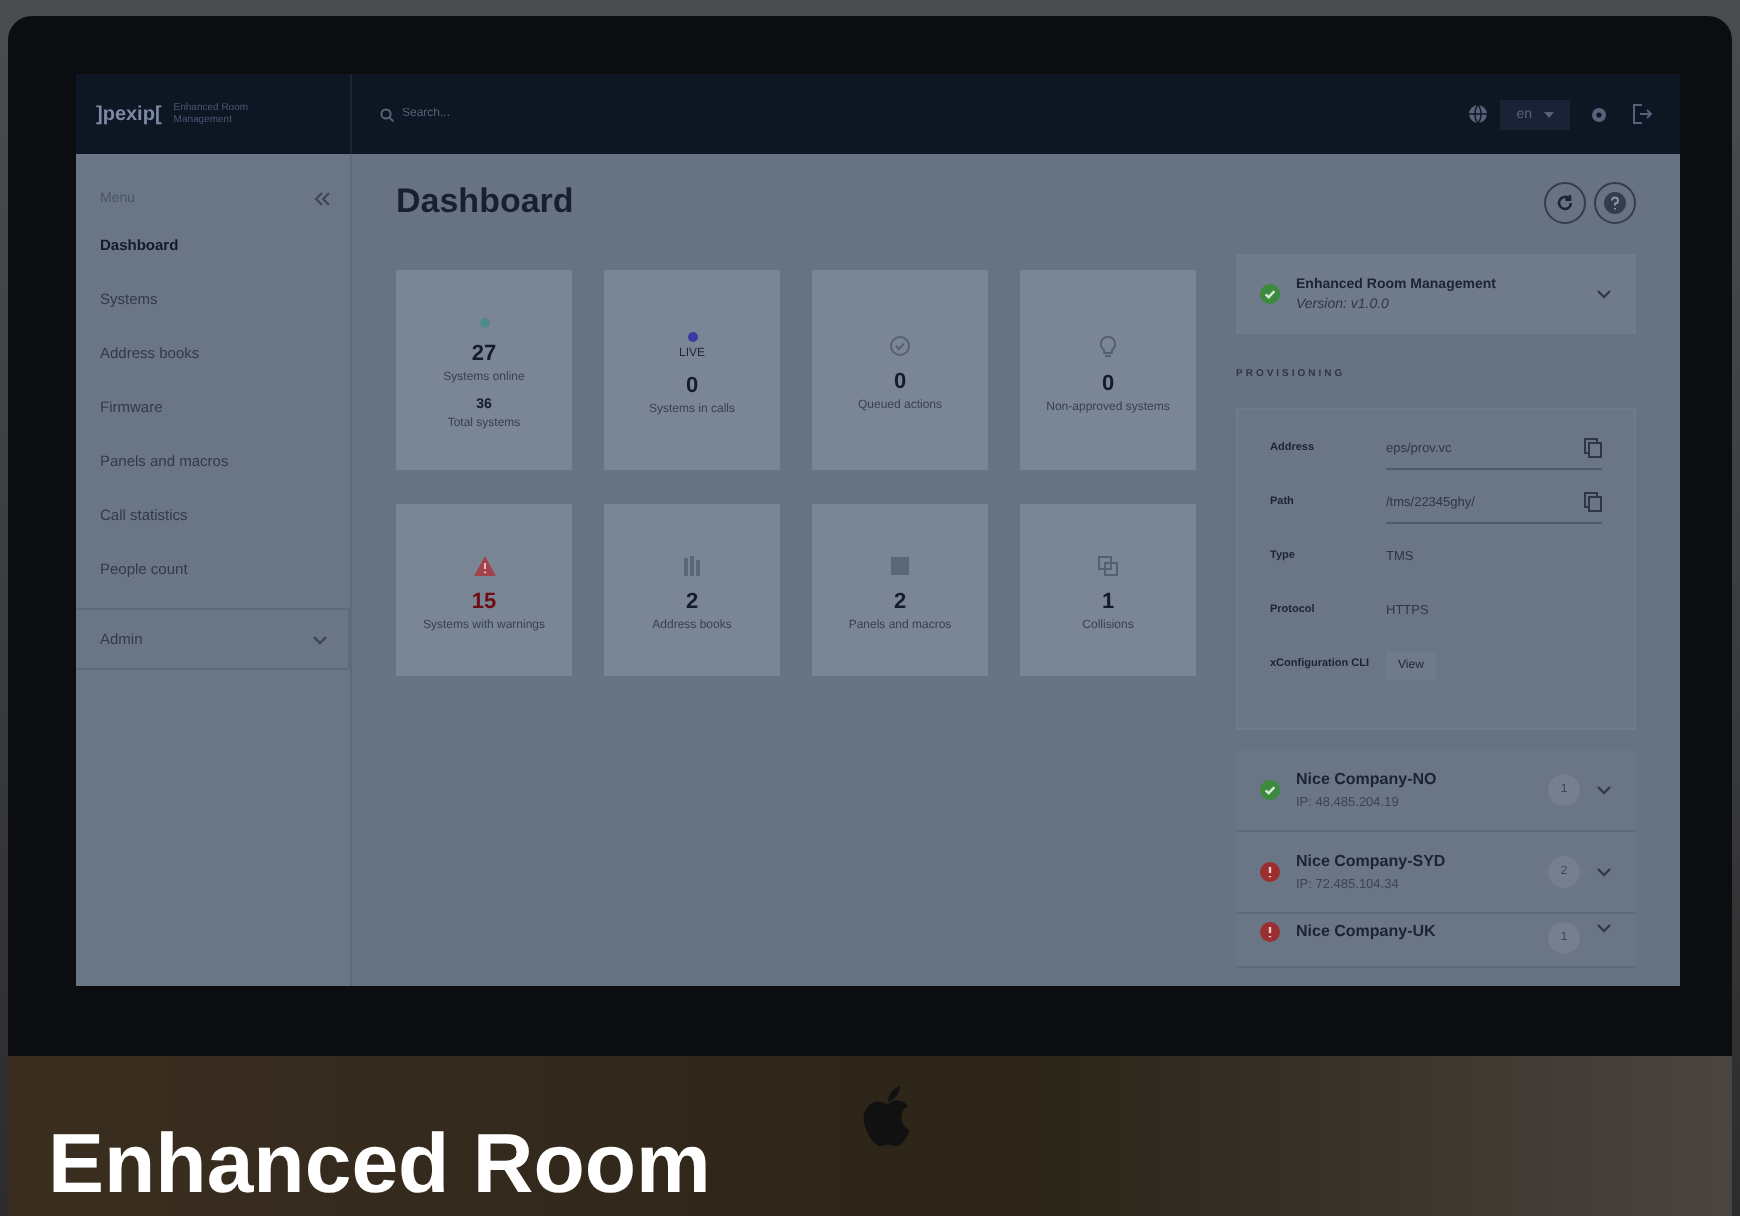 The height and width of the screenshot is (1216, 1740). I want to click on stat-value: 15, so click(484, 602).